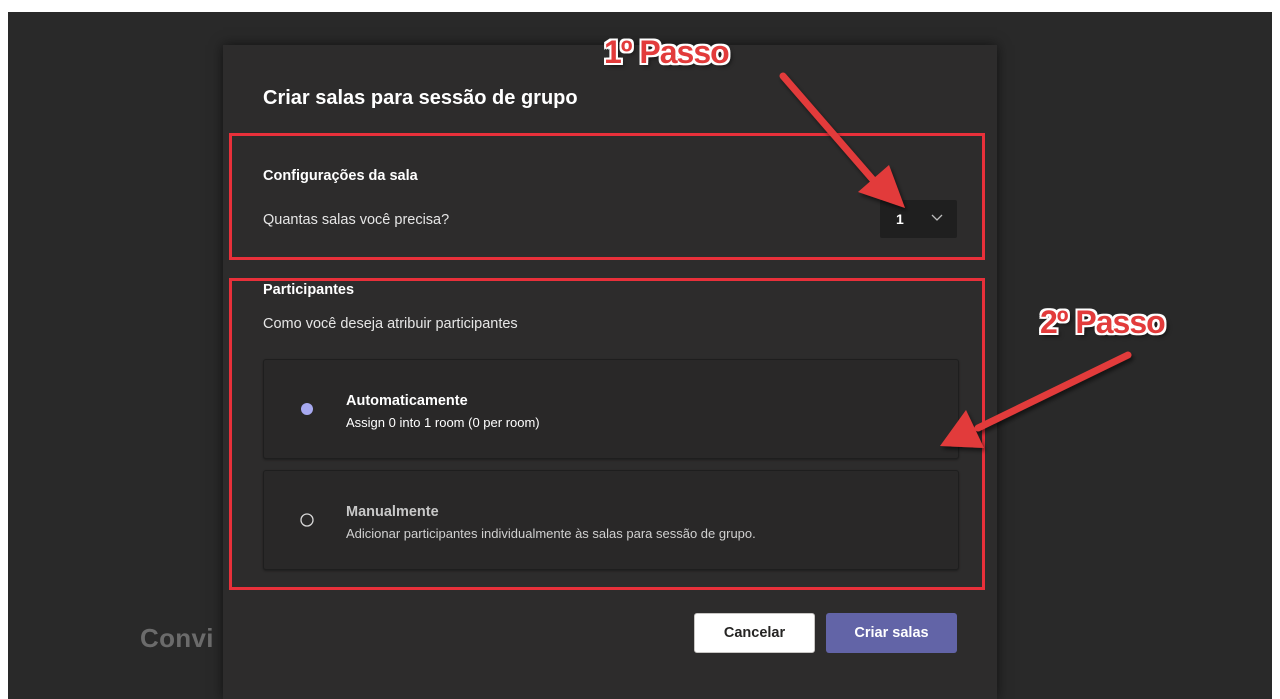 The width and height of the screenshot is (1280, 699). What do you see at coordinates (842, 140) in the screenshot?
I see `step1-arrow` at bounding box center [842, 140].